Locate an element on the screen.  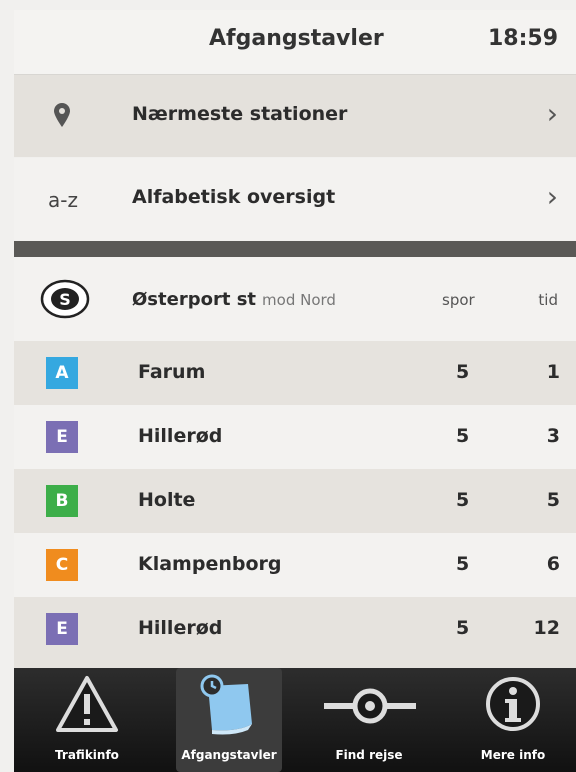
tab-trafikinfo: Trafikinfo is located at coordinates (87, 720).